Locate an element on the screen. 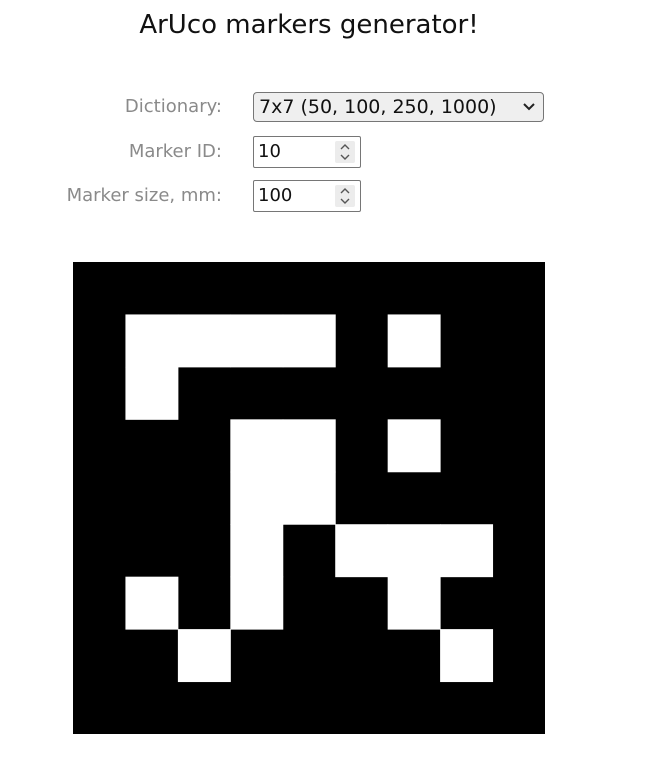 The width and height of the screenshot is (648, 760). marker-id-row: Marker ID: 10 is located at coordinates (324, 152).